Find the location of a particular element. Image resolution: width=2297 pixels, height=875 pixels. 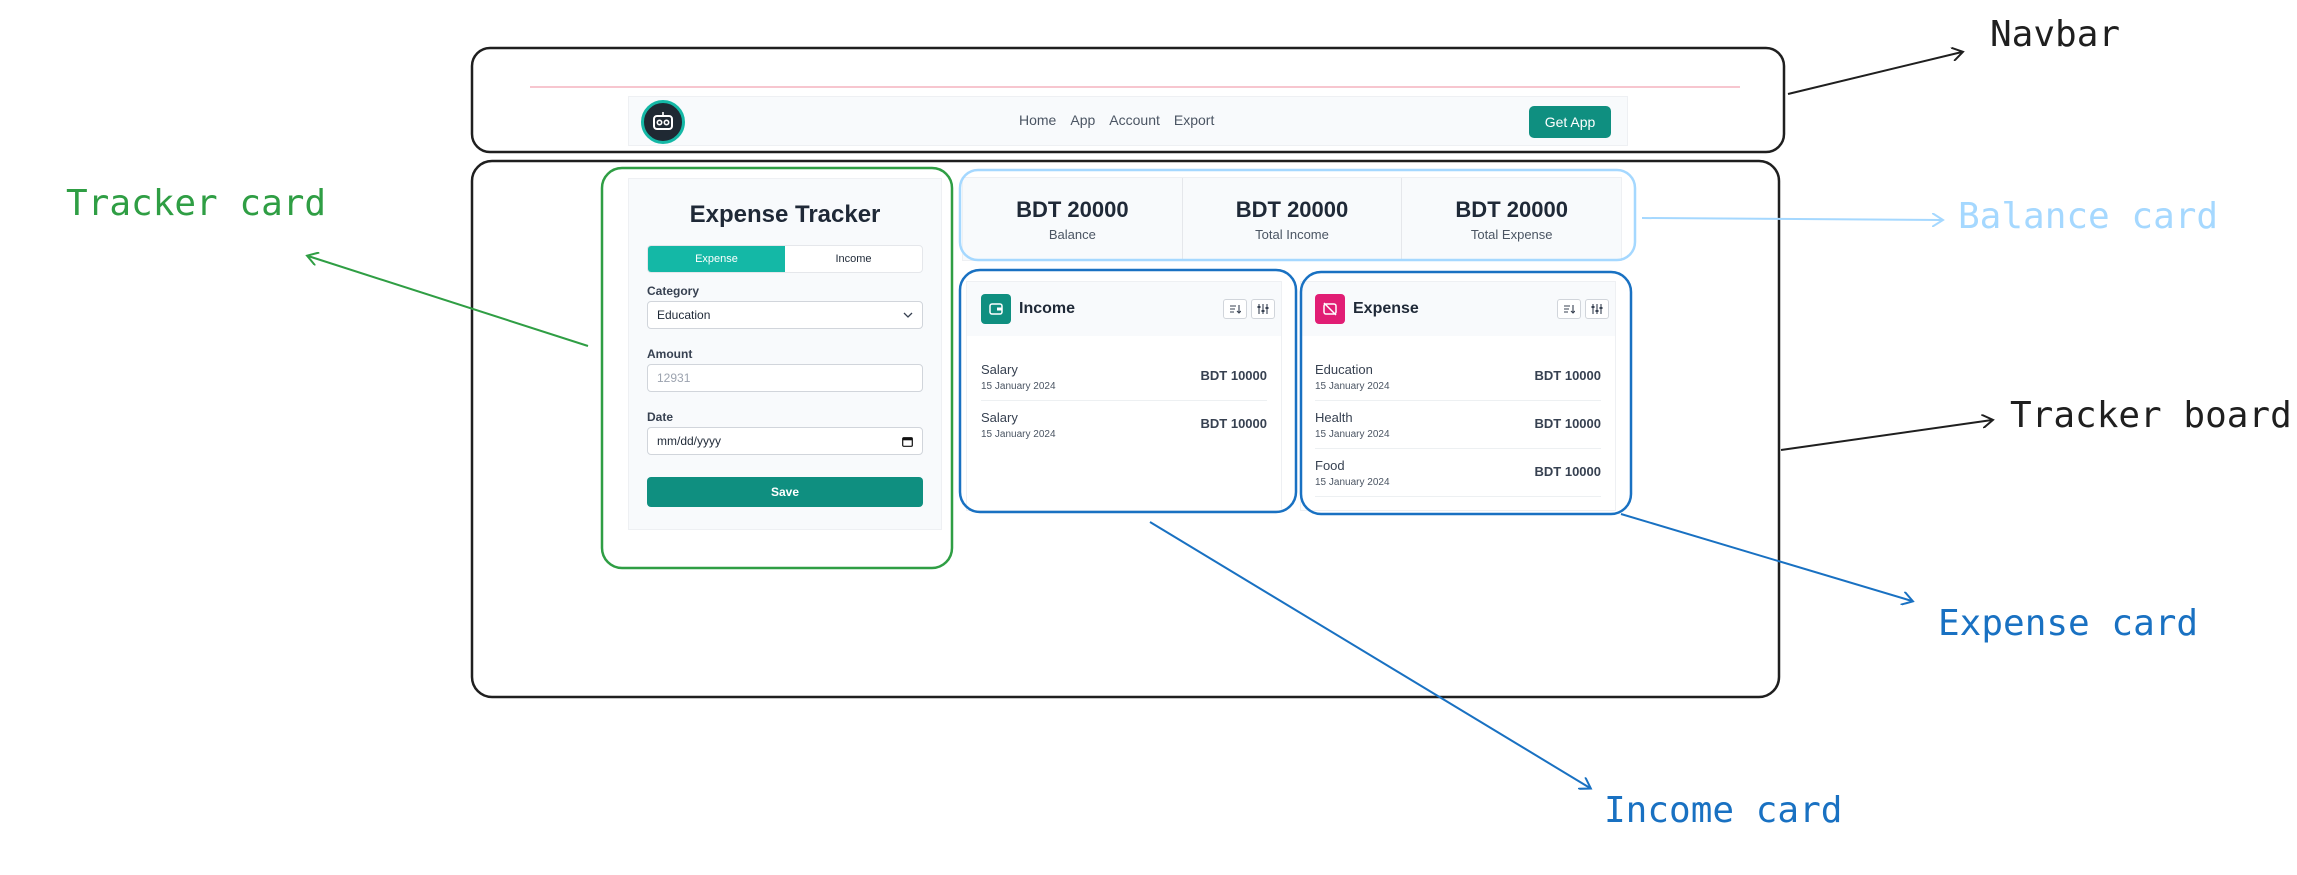

navbar-top-rule is located at coordinates (1135, 87).